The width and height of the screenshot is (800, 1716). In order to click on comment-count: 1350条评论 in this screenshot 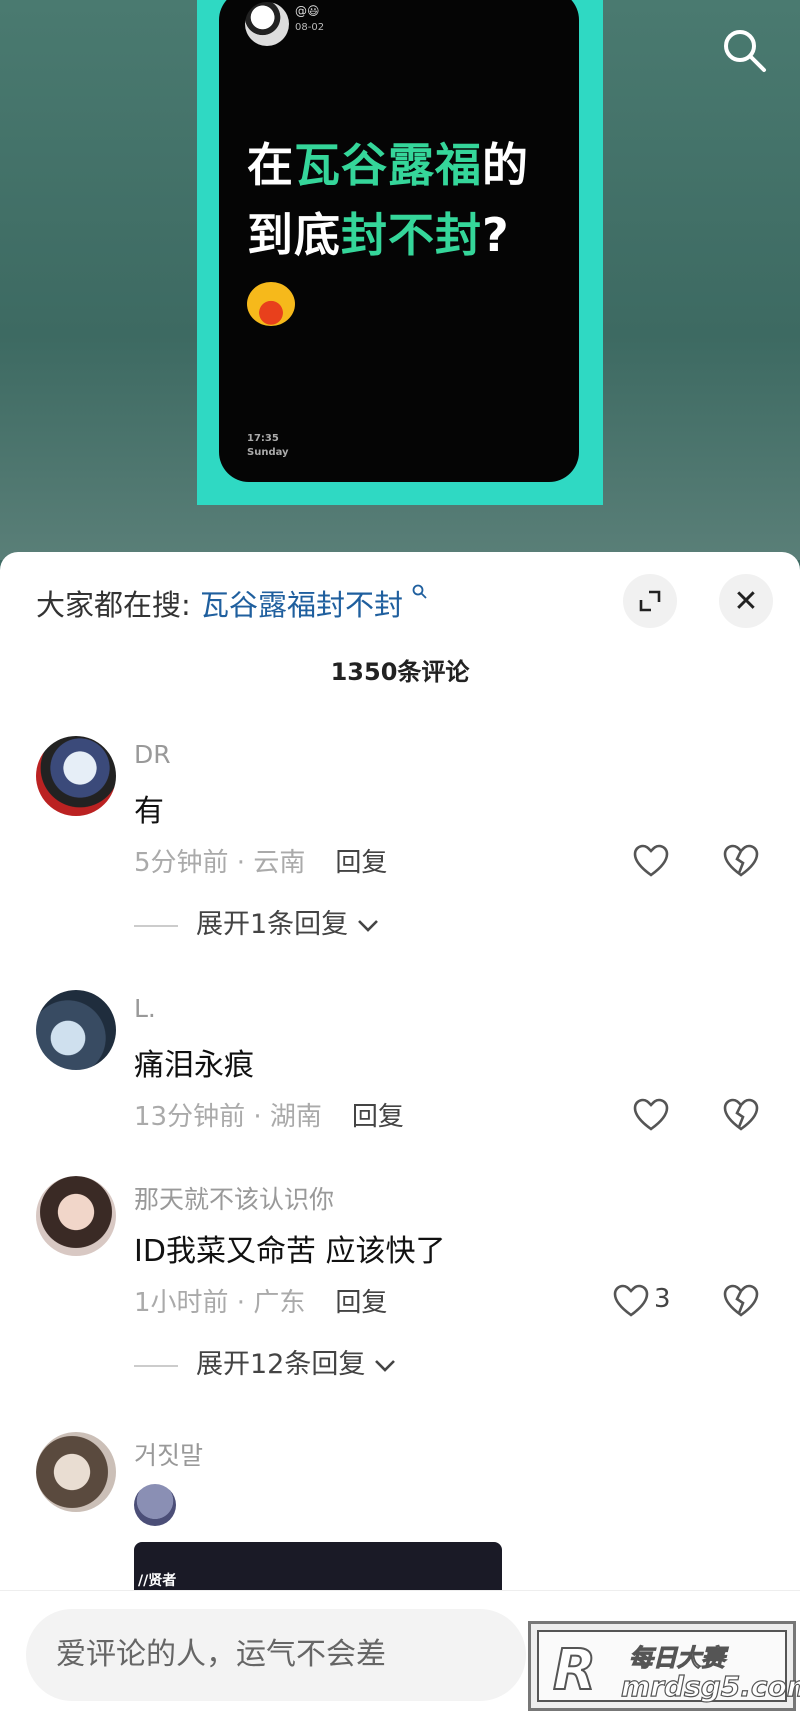, I will do `click(400, 672)`.